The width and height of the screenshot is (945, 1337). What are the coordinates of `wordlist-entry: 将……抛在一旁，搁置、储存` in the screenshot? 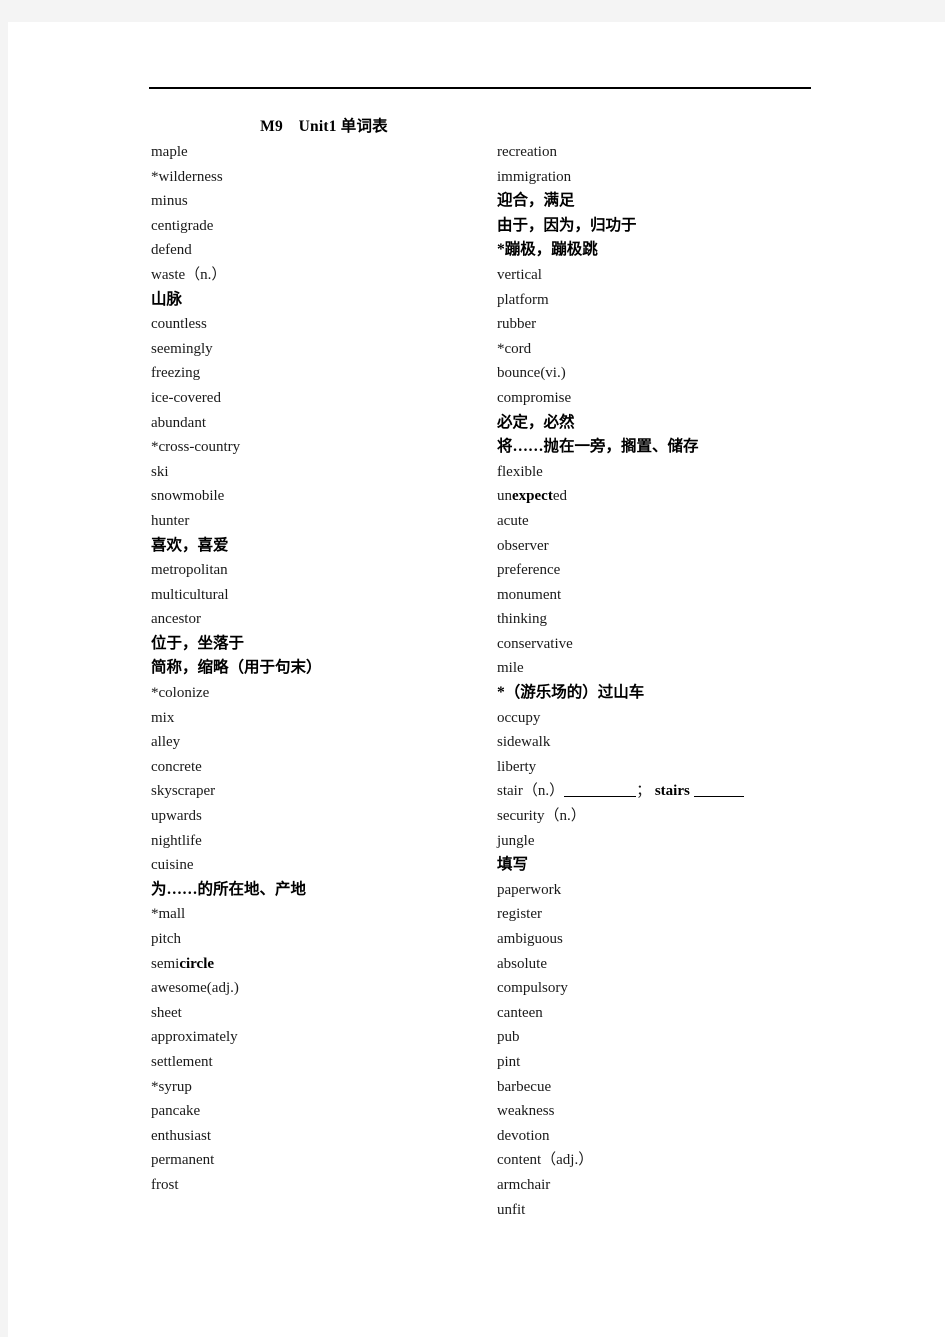 It's located at (598, 447).